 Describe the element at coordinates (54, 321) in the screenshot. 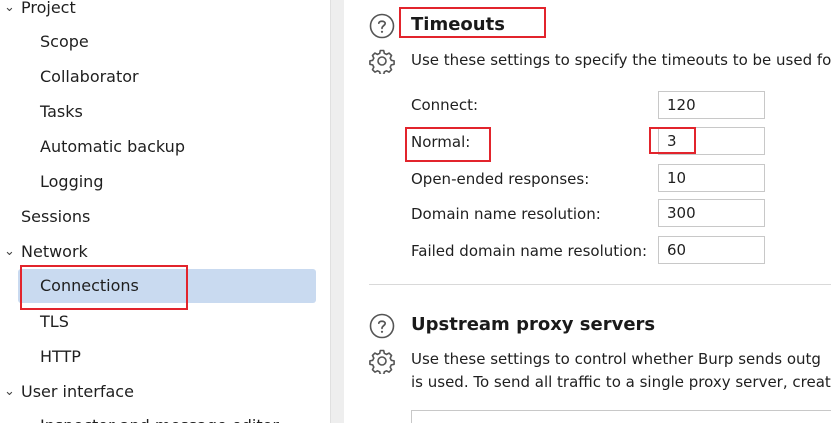

I see `sidebar-item-label: TLS` at that location.